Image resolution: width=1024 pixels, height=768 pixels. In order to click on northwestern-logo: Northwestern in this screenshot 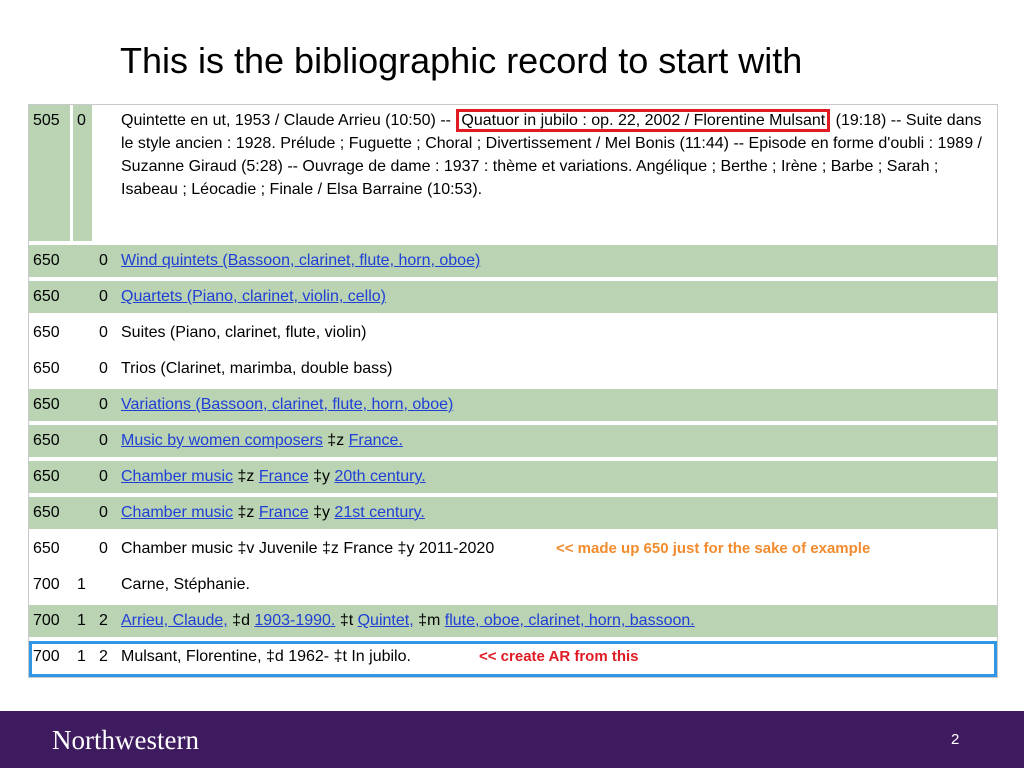, I will do `click(125, 740)`.